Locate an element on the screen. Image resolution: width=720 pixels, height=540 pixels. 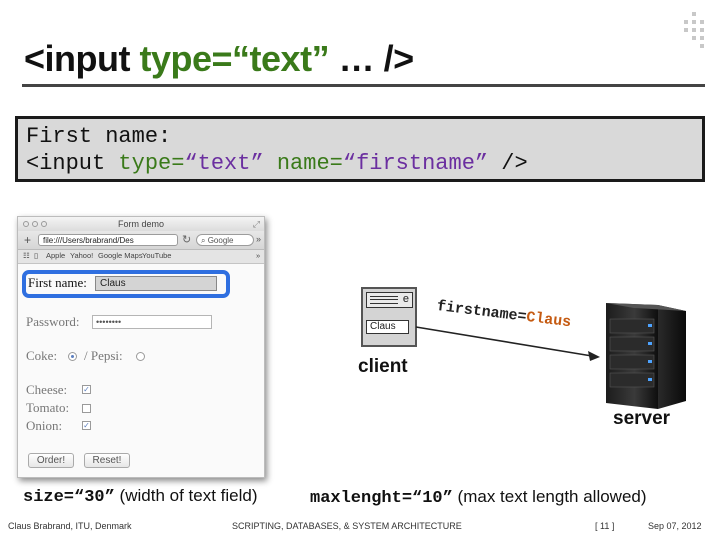
browser-window-title: Form demo is located at coordinates (140, 224).